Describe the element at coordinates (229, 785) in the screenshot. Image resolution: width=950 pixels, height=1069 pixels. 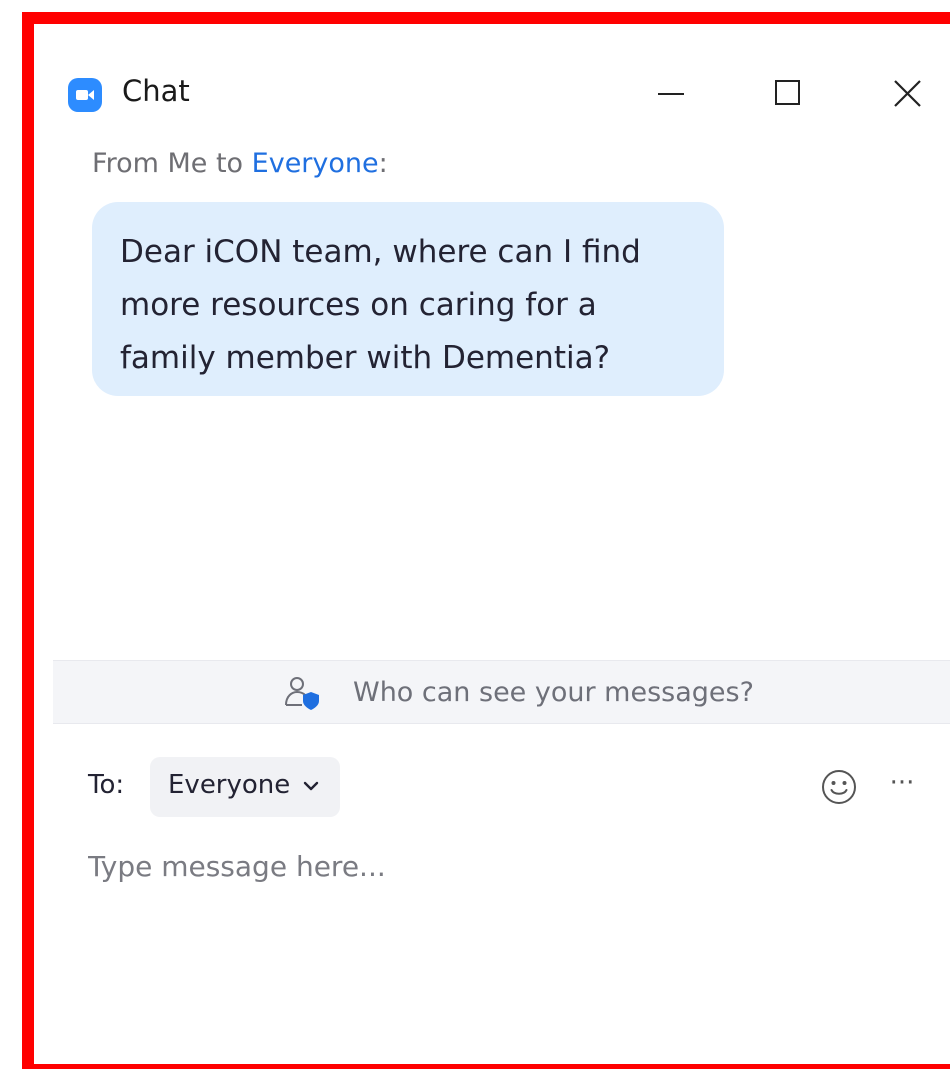
I see `recipient-label: Everyone` at that location.